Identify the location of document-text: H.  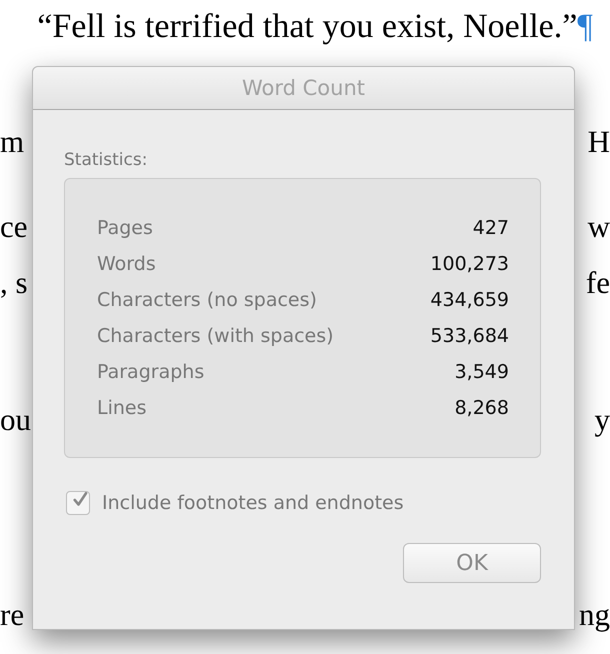
(599, 142).